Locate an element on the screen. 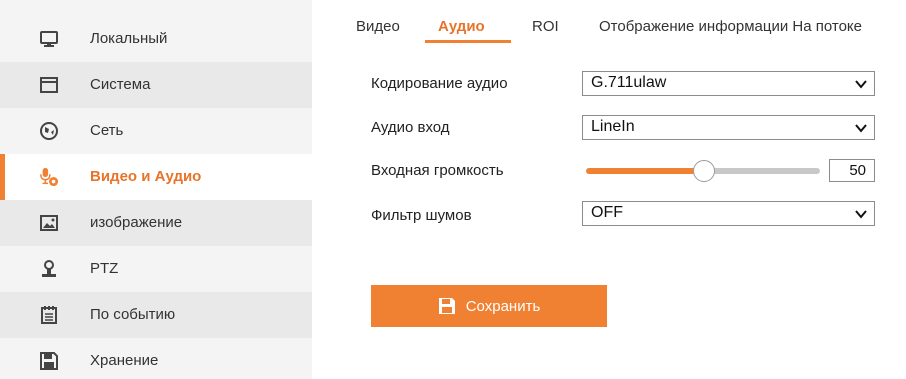  audio-encoding-select: G.711ulaw is located at coordinates (728, 83).